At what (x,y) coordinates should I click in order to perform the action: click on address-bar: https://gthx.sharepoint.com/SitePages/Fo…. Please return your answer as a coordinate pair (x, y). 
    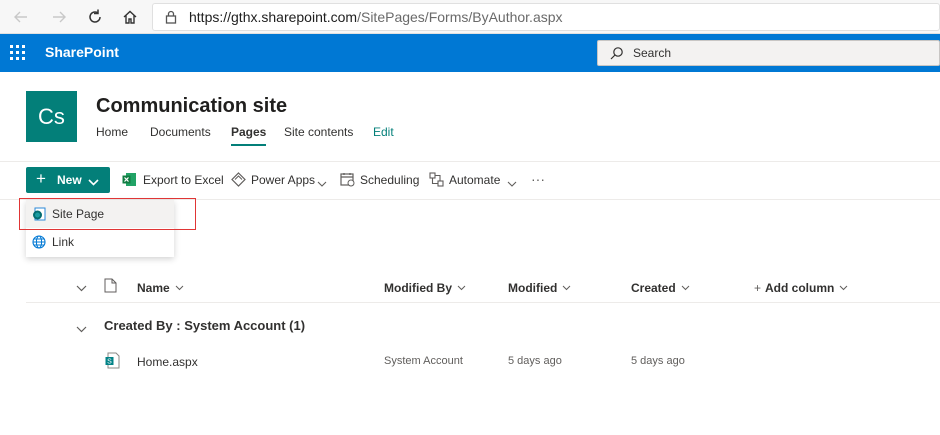
    Looking at the image, I should click on (546, 17).